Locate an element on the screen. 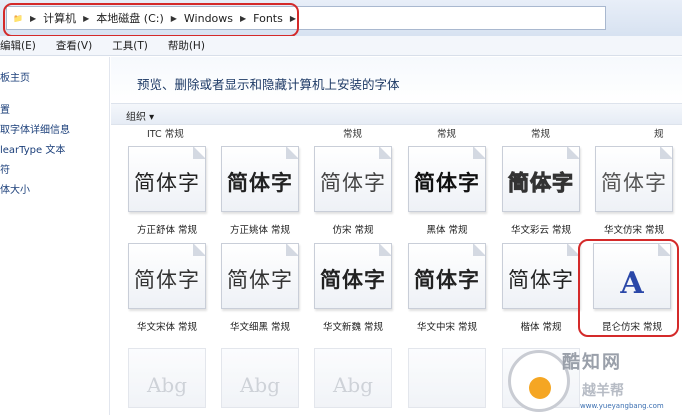  font-name: 华文彩云 常规 is located at coordinates (541, 230).